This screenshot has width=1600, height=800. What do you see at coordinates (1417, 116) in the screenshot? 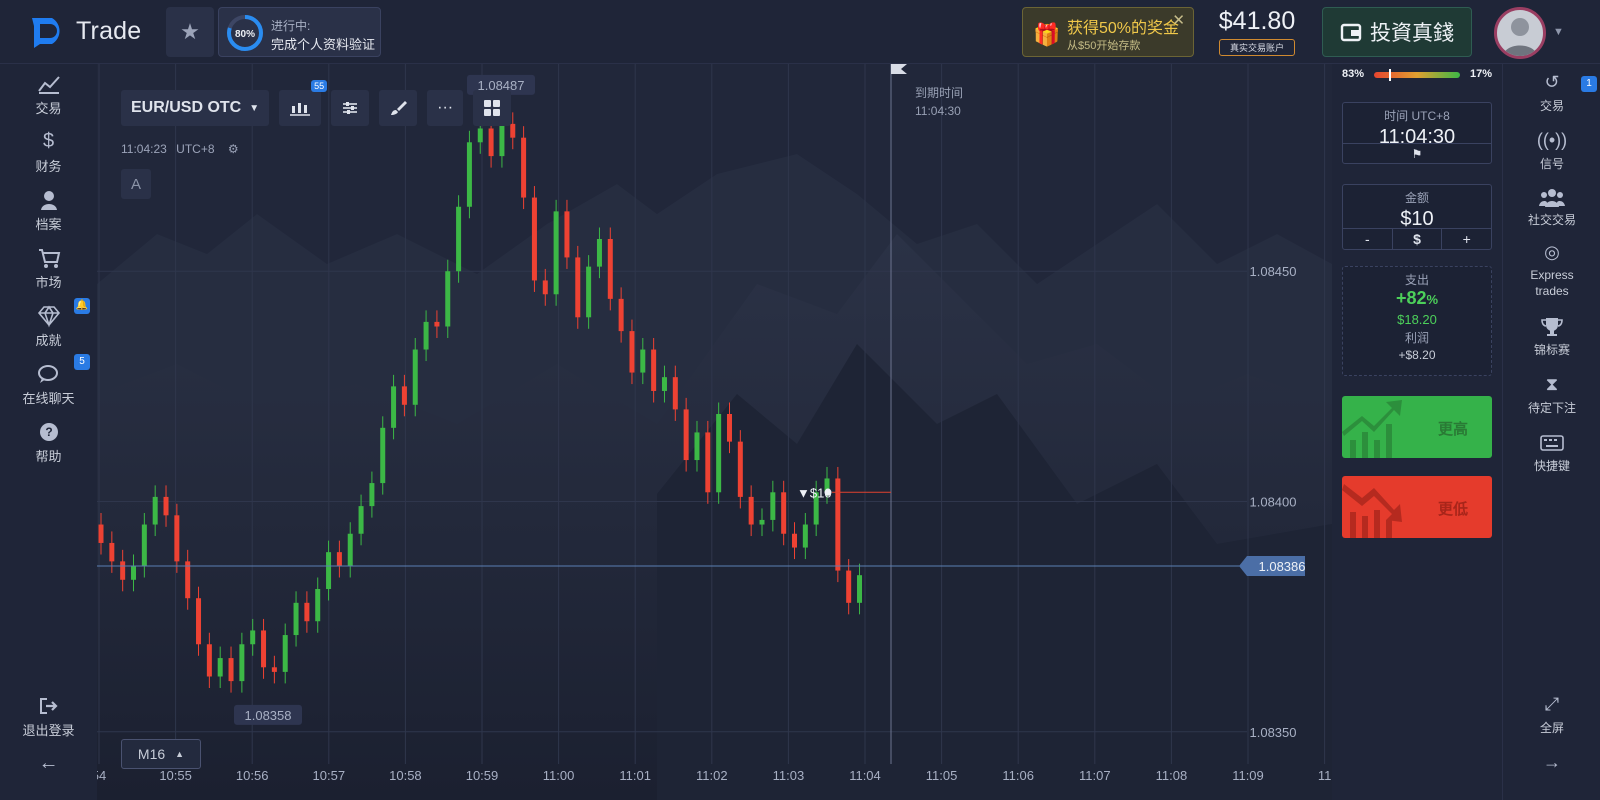
I see `time-label: 时间 UTC+8` at bounding box center [1417, 116].